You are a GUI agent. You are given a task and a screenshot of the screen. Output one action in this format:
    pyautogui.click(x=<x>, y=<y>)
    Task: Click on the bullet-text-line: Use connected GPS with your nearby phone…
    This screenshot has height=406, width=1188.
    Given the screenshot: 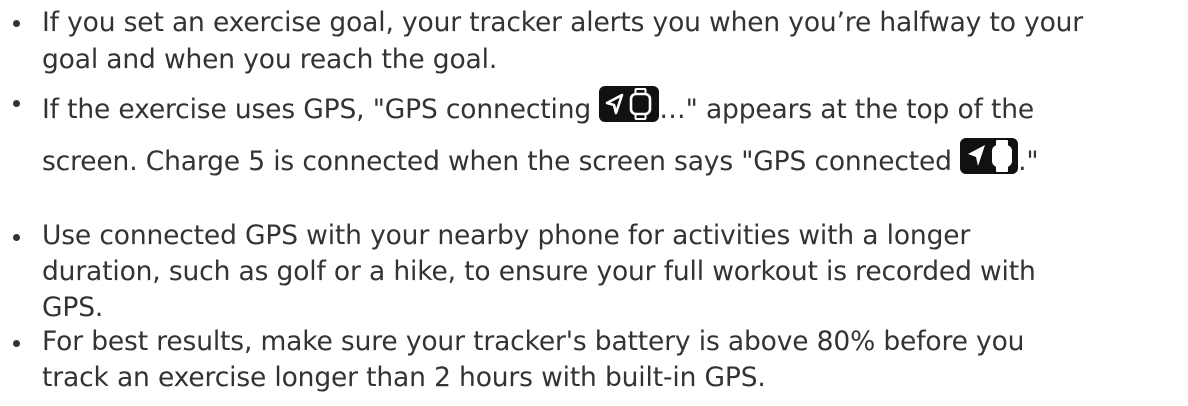 What is the action you would take?
    pyautogui.click(x=506, y=235)
    